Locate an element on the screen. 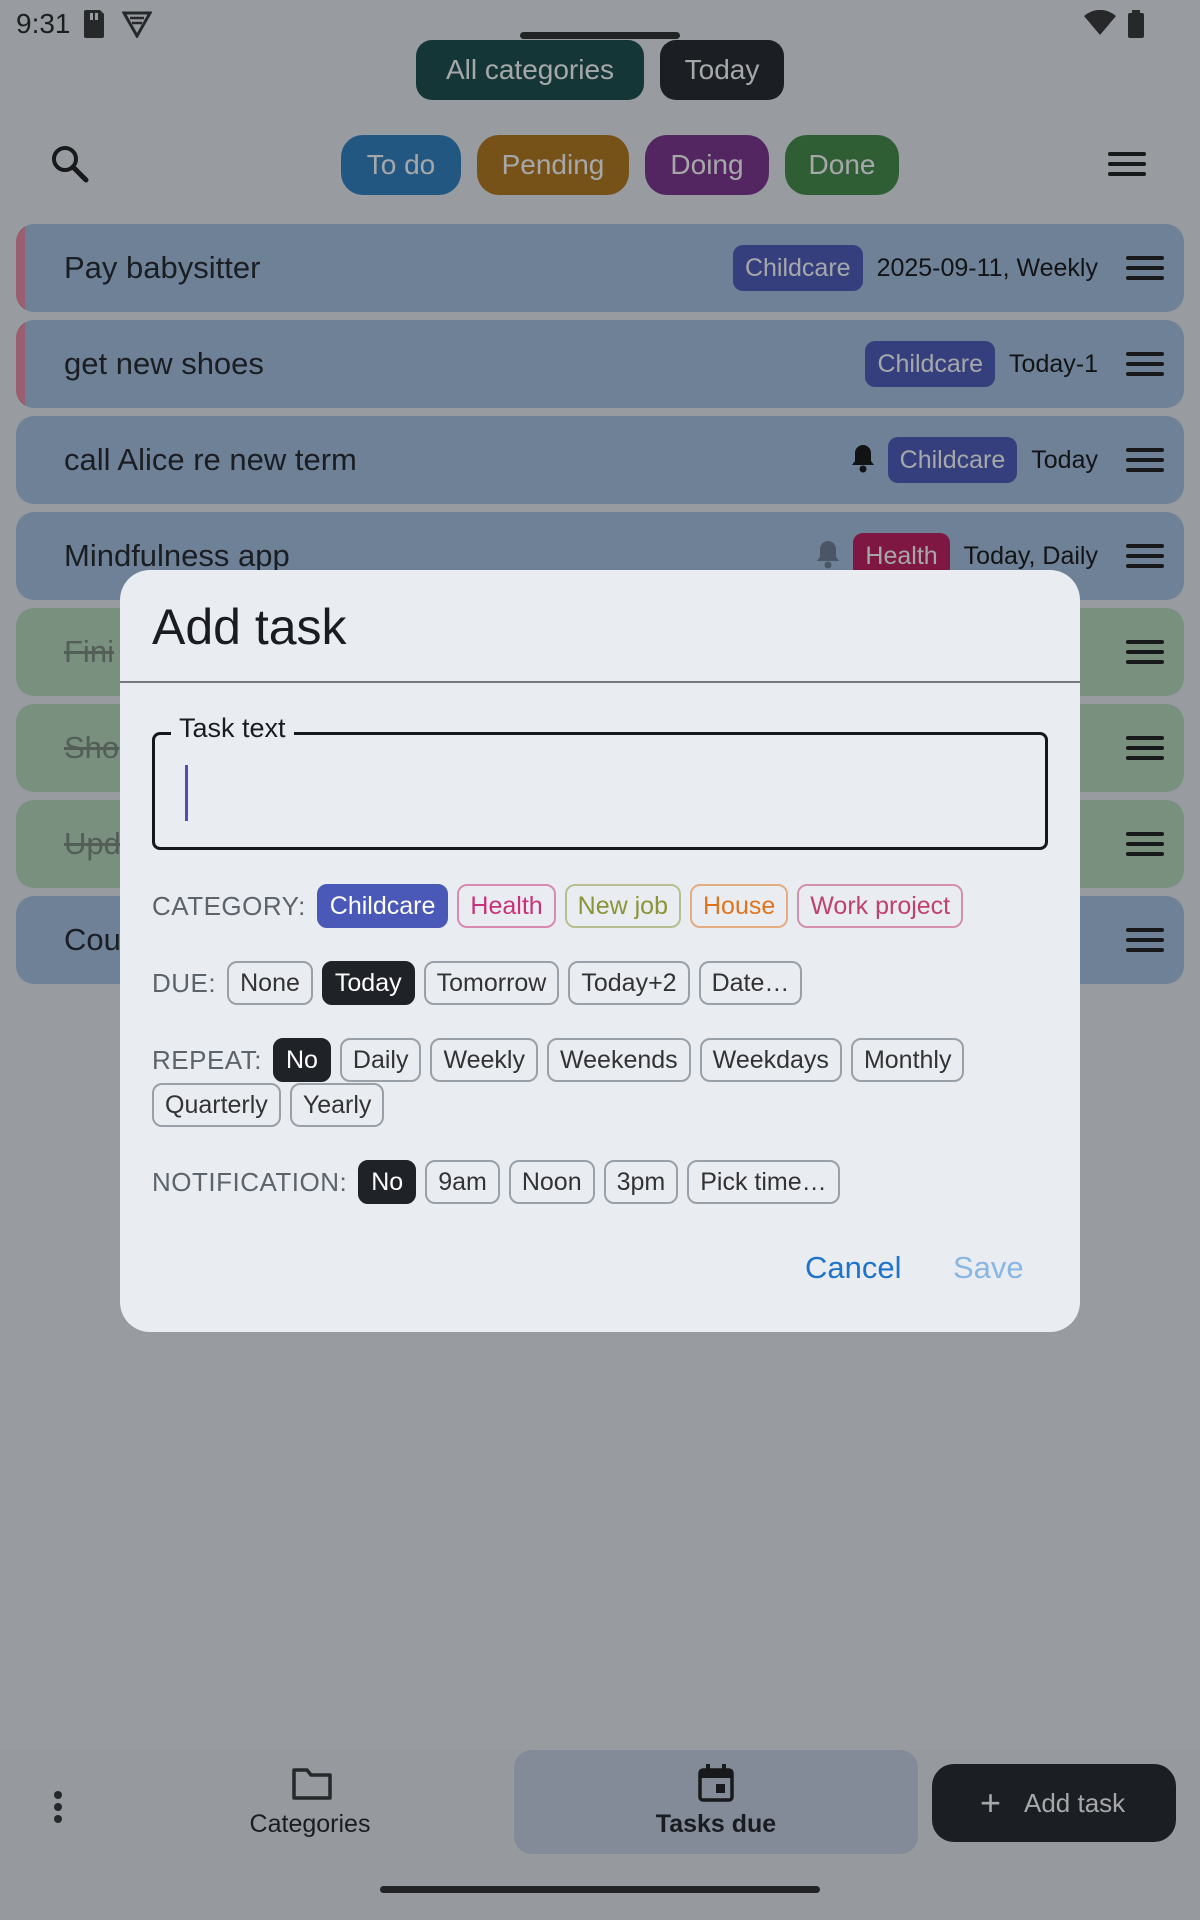 Image resolution: width=1200 pixels, height=1920 pixels. notification-option: 3pm is located at coordinates (641, 1182).